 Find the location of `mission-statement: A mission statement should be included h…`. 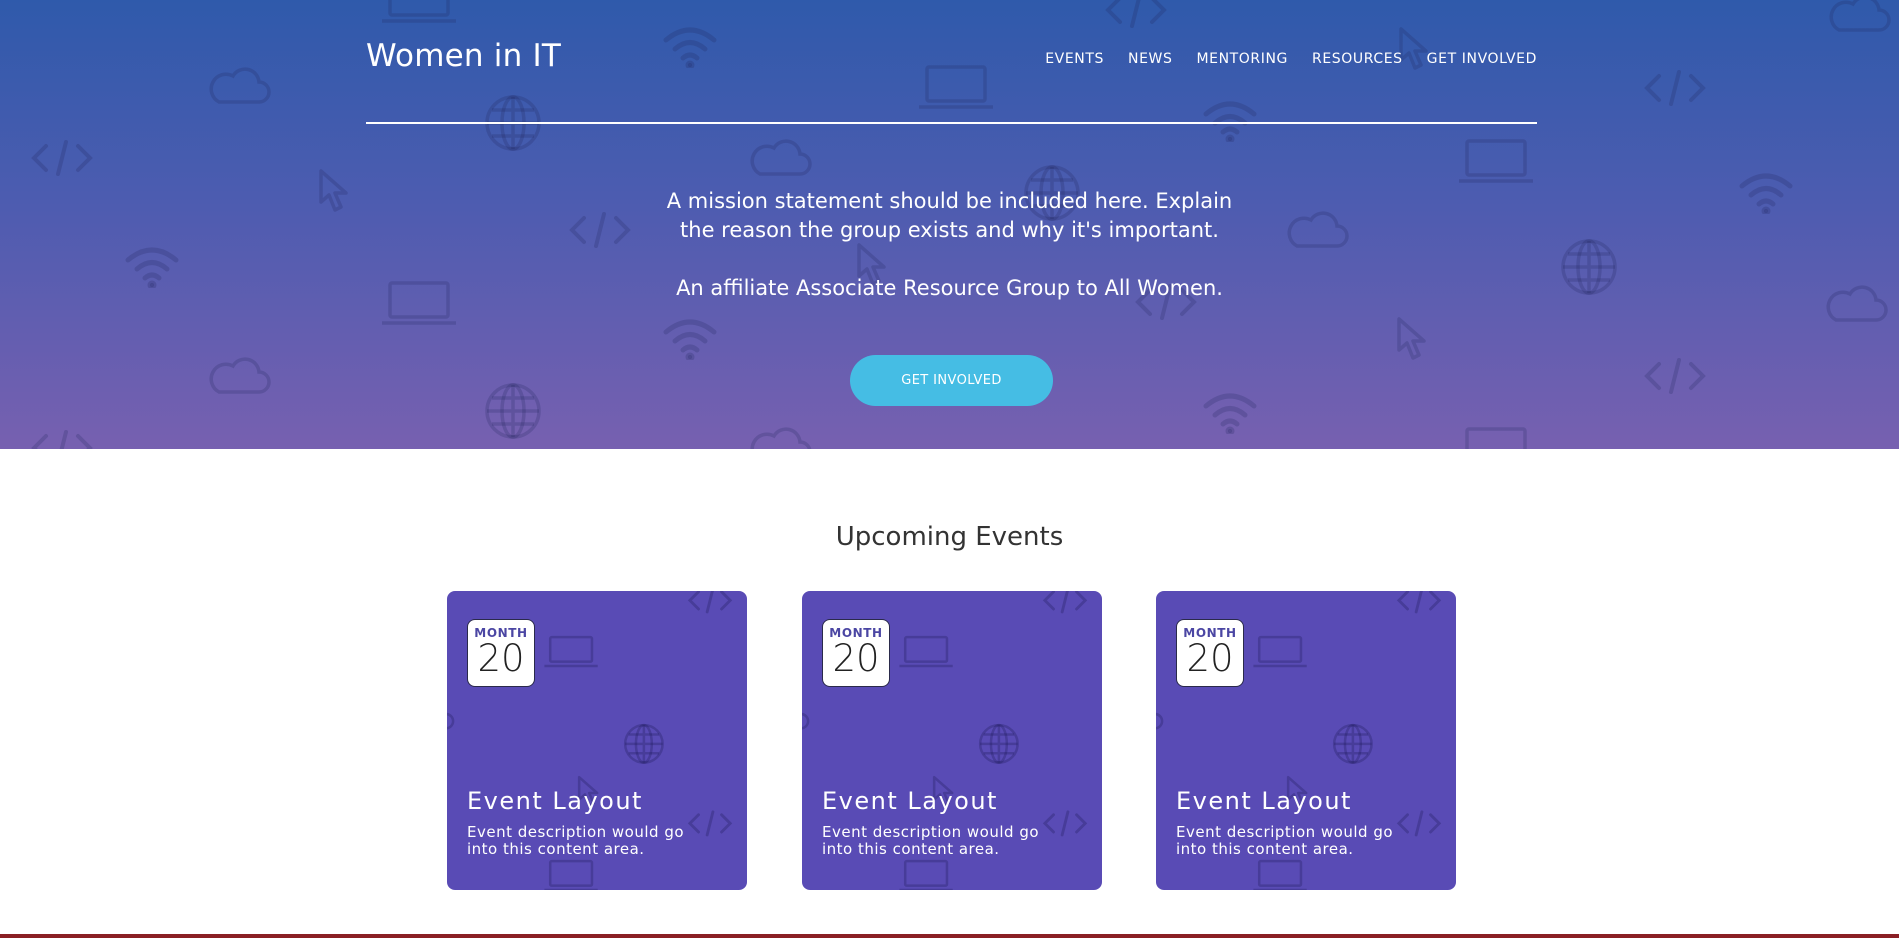

mission-statement: A mission statement should be included h… is located at coordinates (949, 216).